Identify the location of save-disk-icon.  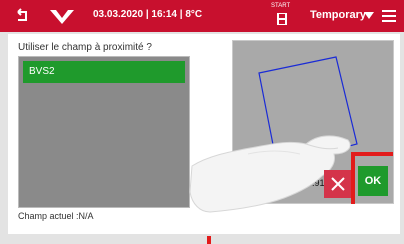
(282, 19).